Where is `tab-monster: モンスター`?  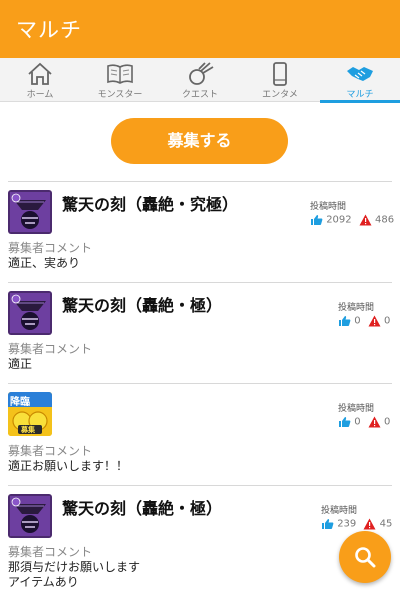
tab-monster: モンスター is located at coordinates (120, 80).